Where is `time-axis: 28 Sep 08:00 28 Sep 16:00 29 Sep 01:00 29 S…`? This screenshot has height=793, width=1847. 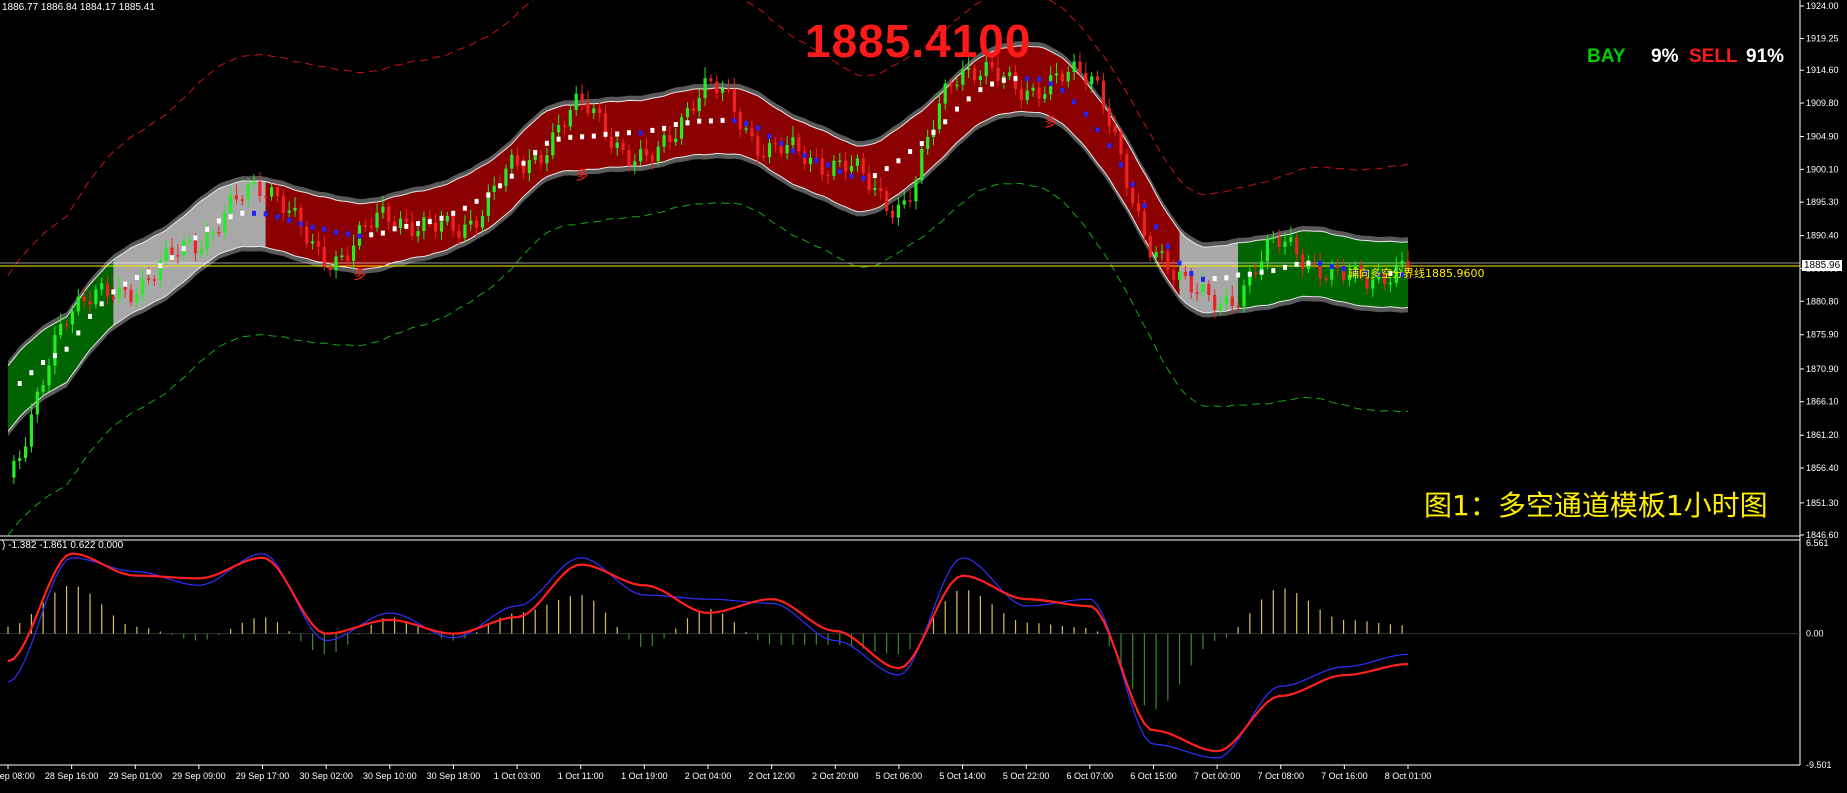 time-axis: 28 Sep 08:00 28 Sep 16:00 29 Sep 01:00 29 S… is located at coordinates (715, 773).